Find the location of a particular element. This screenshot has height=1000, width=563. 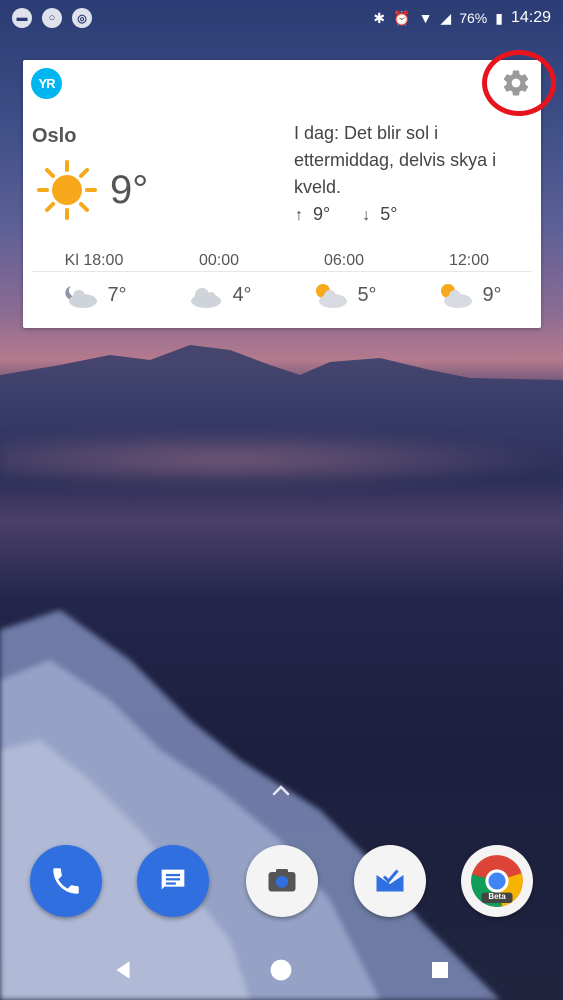

chat-bubble-icon: ▬ is located at coordinates (22, 18).